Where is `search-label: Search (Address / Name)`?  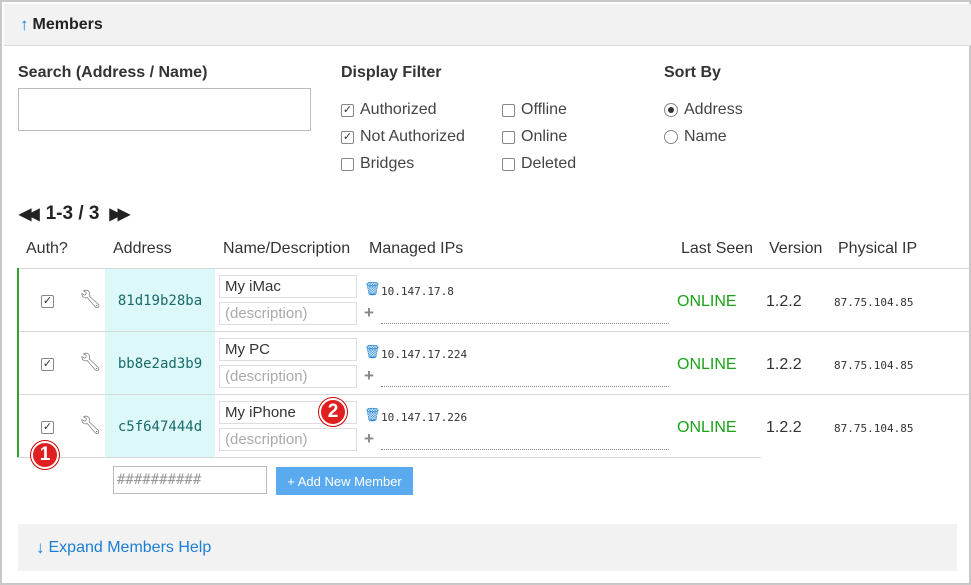 search-label: Search (Address / Name) is located at coordinates (113, 72).